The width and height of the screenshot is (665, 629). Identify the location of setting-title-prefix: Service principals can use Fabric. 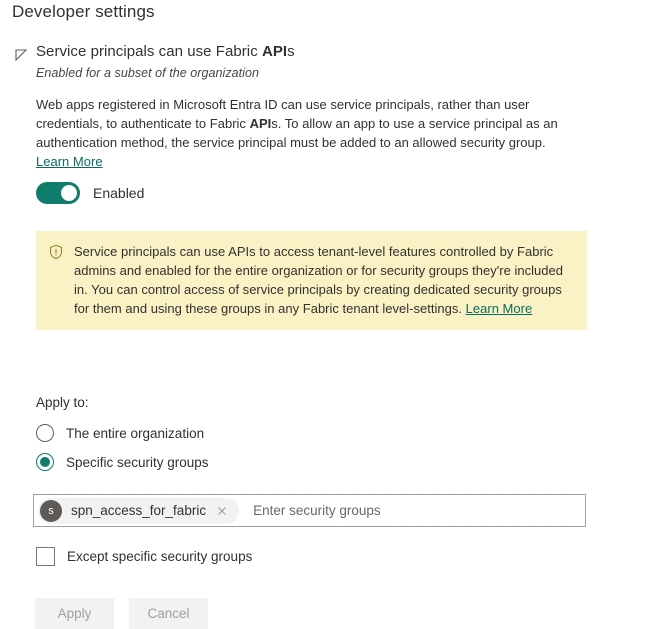
(149, 51).